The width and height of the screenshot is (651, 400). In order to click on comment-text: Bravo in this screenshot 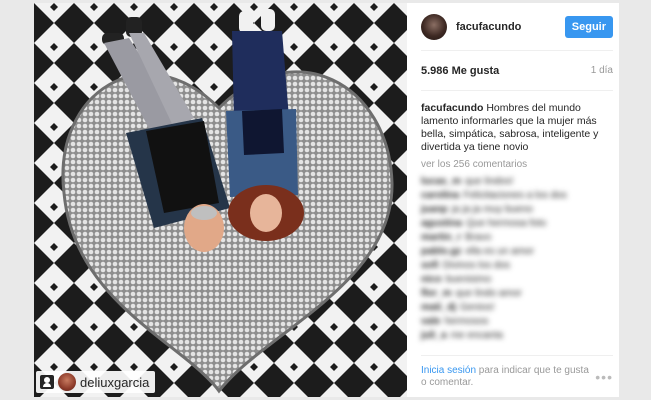, I will do `click(478, 237)`.